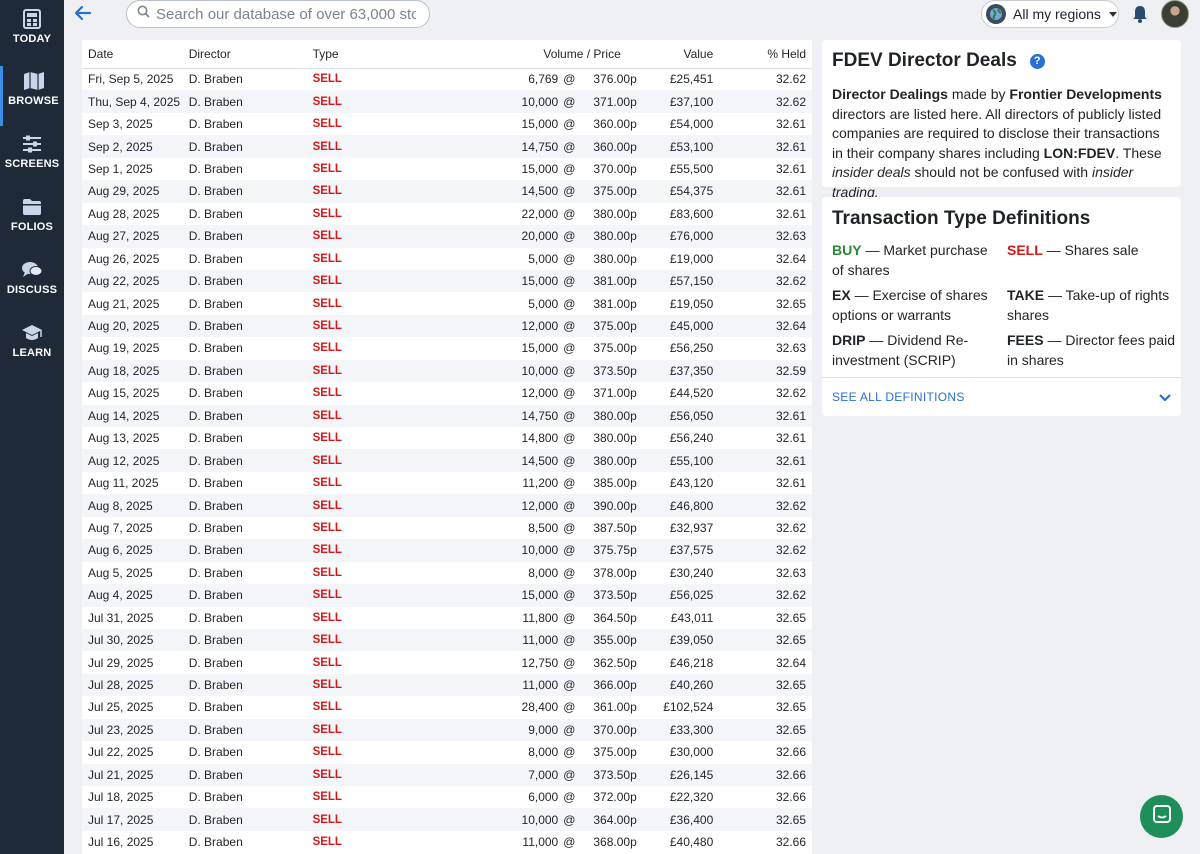 This screenshot has width=1200, height=854. I want to click on cell-date: Fri, Sep 5, 2025, so click(131, 79).